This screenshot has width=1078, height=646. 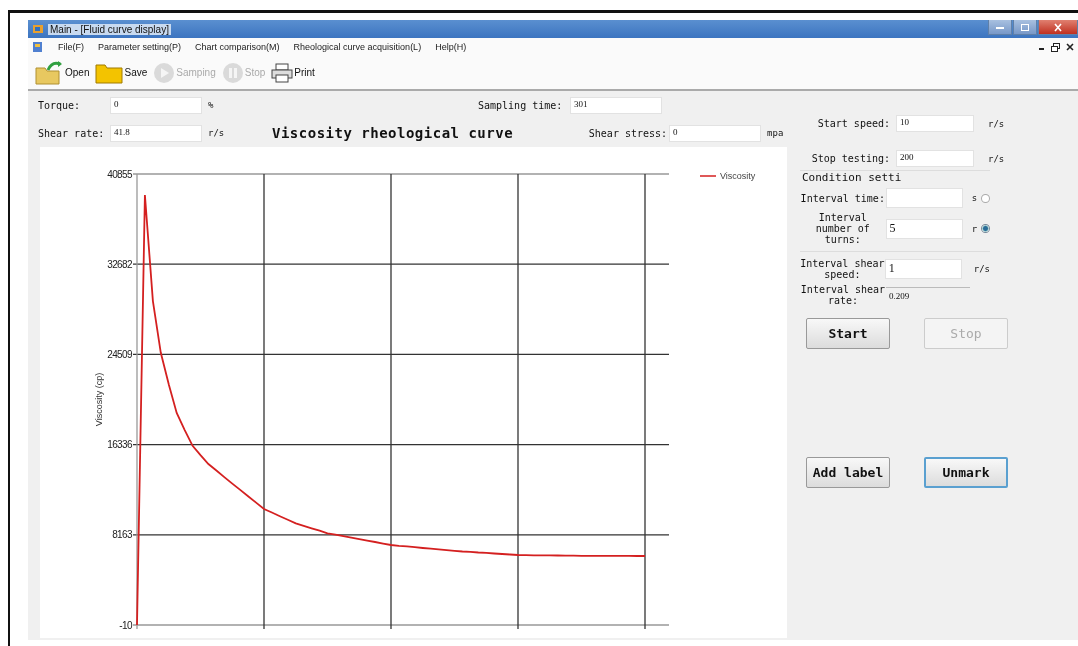 What do you see at coordinates (935, 123) in the screenshot?
I see `start-speed-field: 10` at bounding box center [935, 123].